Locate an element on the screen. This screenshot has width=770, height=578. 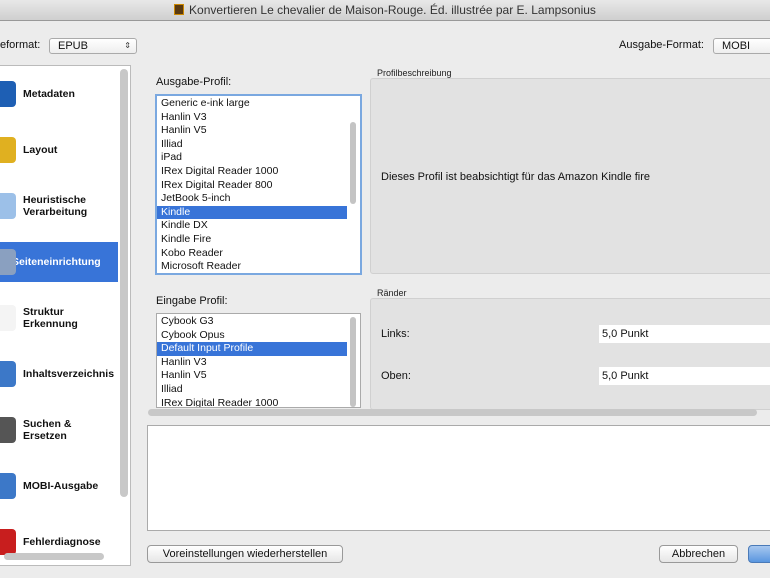
left-margin-input: 5,0 Punkt is located at coordinates (684, 334).